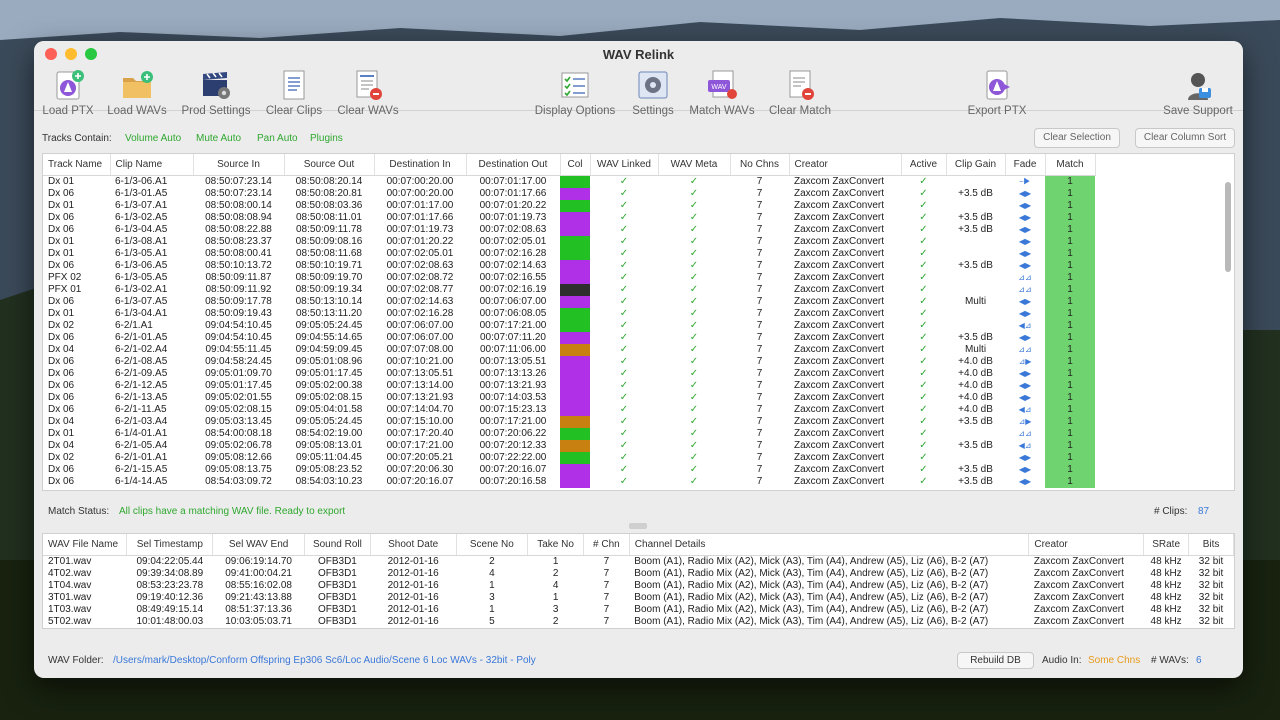 Image resolution: width=1280 pixels, height=720 pixels. I want to click on load-wavs-button: Load WAVs, so click(137, 92).